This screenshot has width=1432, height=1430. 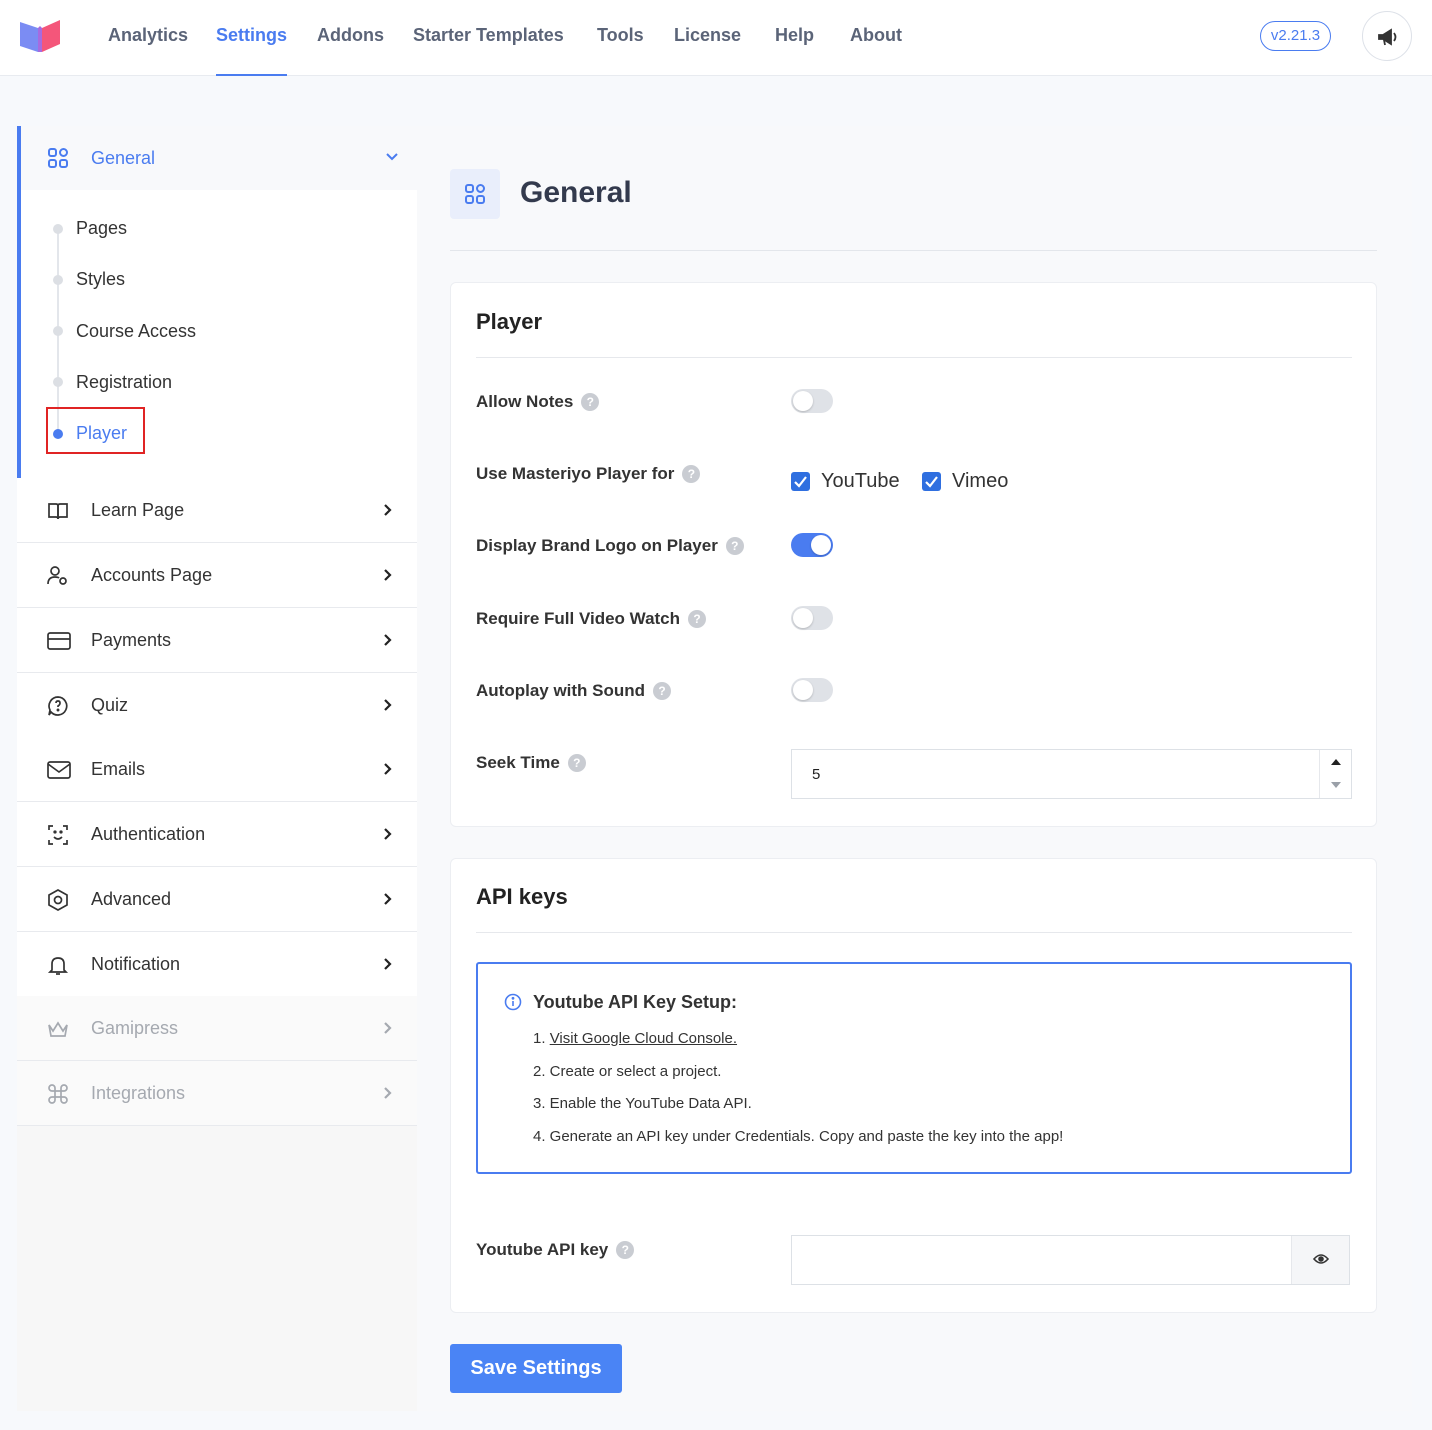 I want to click on nav-settings: Settings, so click(x=252, y=38).